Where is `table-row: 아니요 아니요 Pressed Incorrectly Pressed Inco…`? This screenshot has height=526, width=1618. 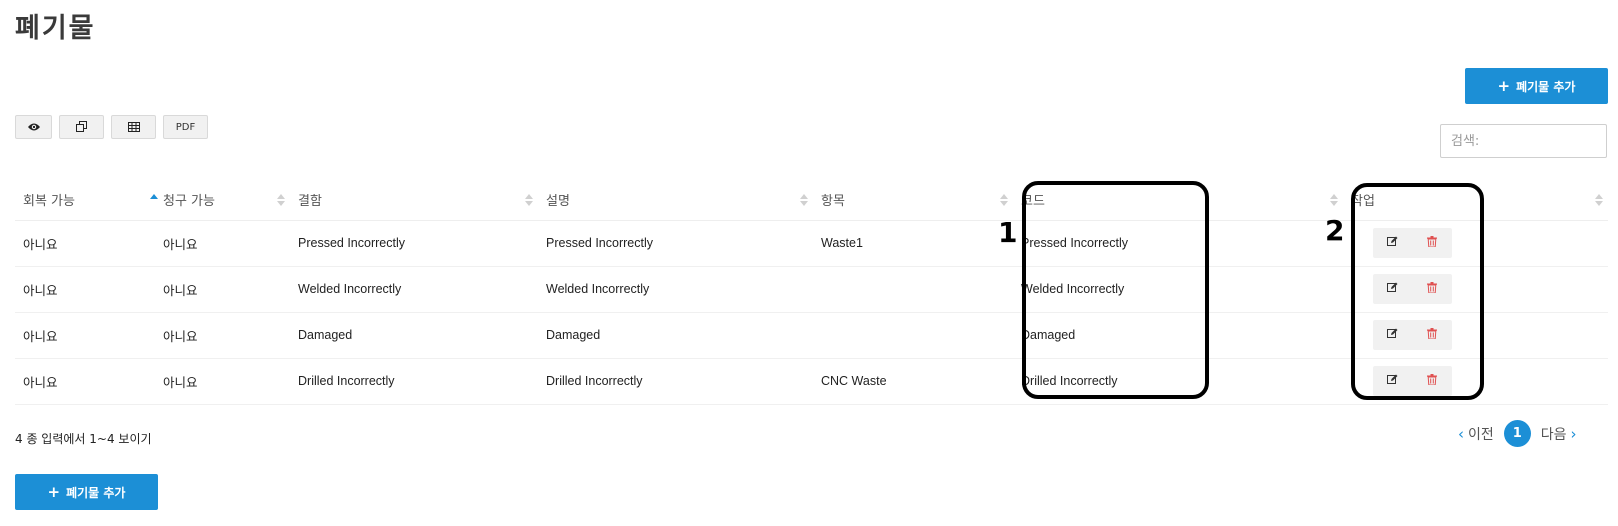
table-row: 아니요 아니요 Pressed Incorrectly Pressed Inco… is located at coordinates (811, 243).